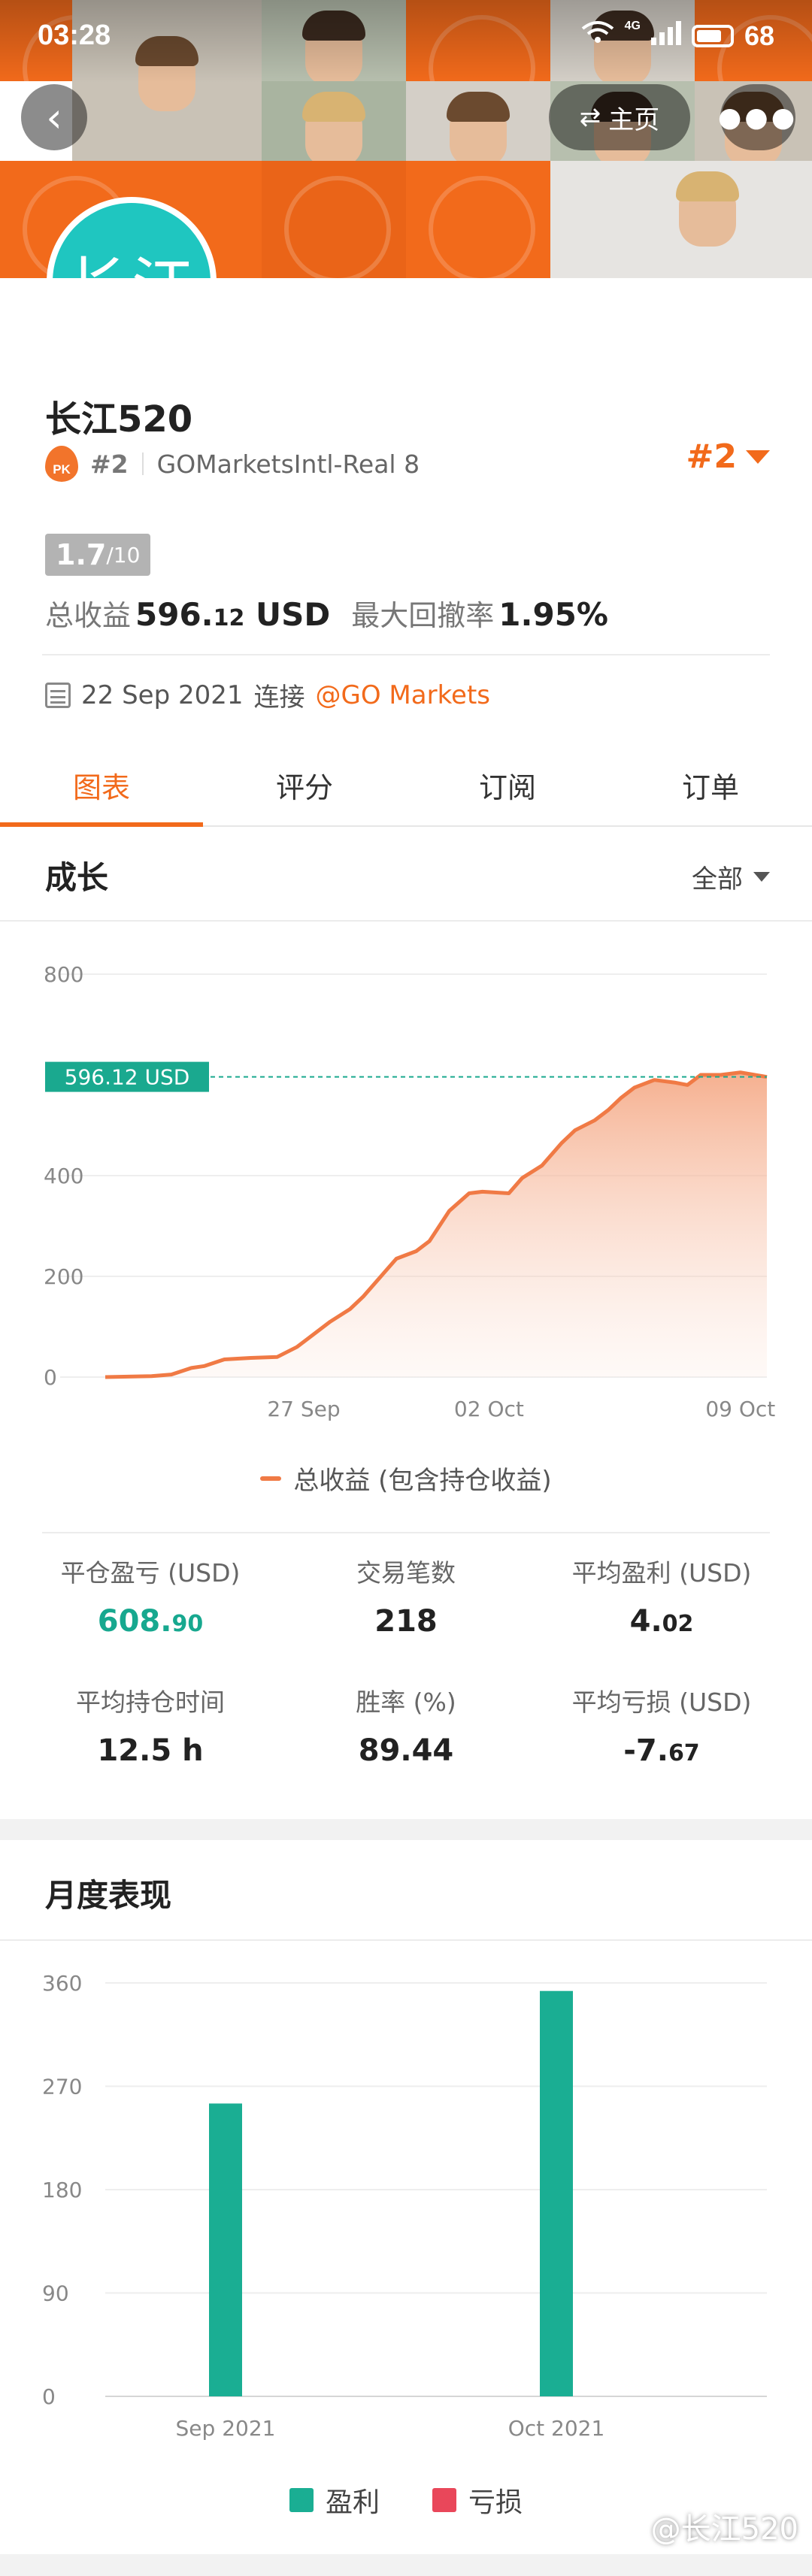 The height and width of the screenshot is (2576, 812). What do you see at coordinates (661, 1725) in the screenshot?
I see `metric-avg-loss: 平均亏损 (USD) -7.67` at bounding box center [661, 1725].